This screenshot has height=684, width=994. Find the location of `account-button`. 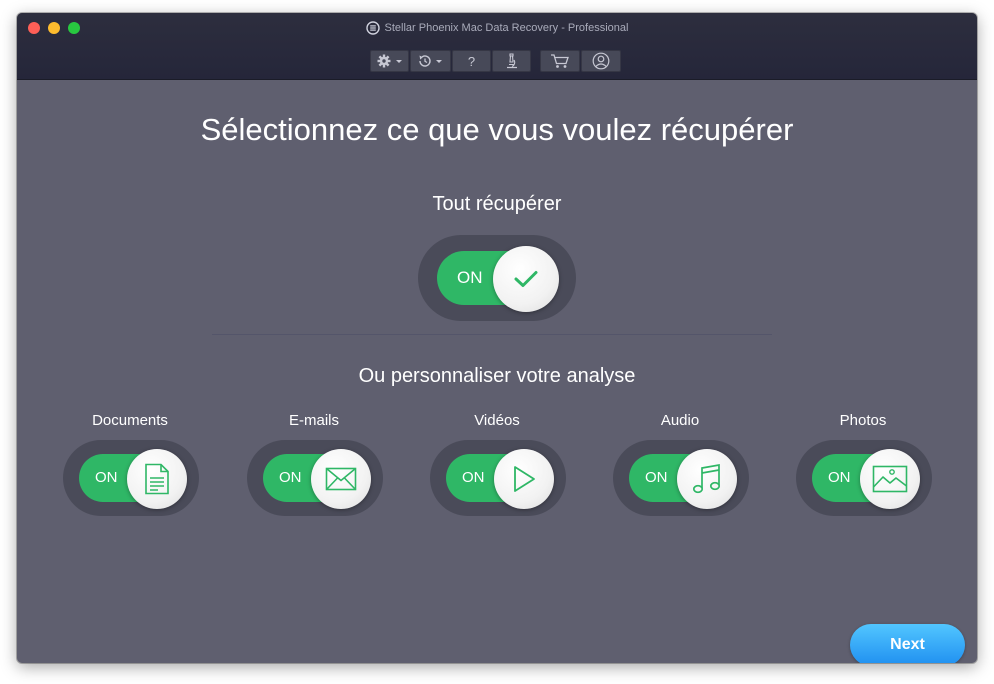

account-button is located at coordinates (601, 61).